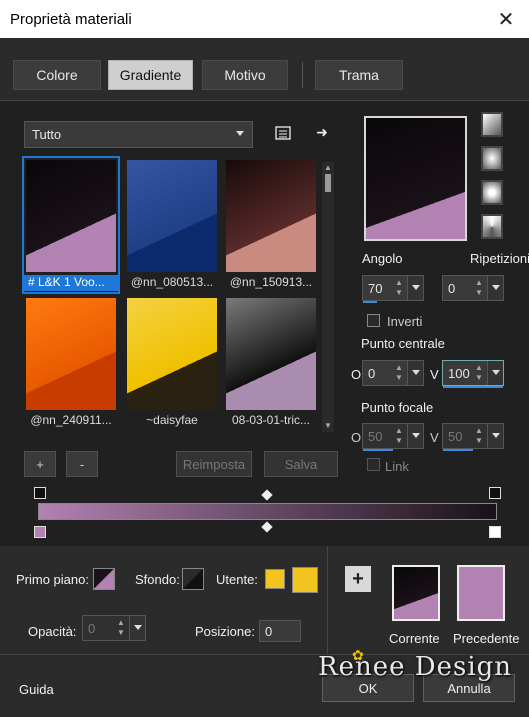 Image resolution: width=529 pixels, height=717 pixels. Describe the element at coordinates (267, 511) in the screenshot. I see `gradient-bar` at that location.